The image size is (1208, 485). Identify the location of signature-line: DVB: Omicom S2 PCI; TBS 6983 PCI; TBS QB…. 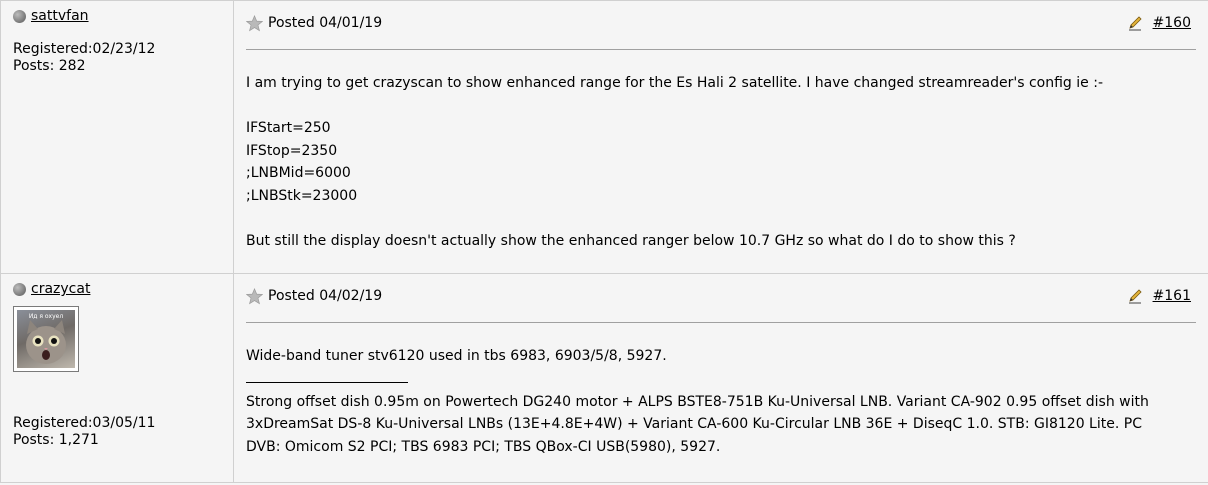
(483, 446).